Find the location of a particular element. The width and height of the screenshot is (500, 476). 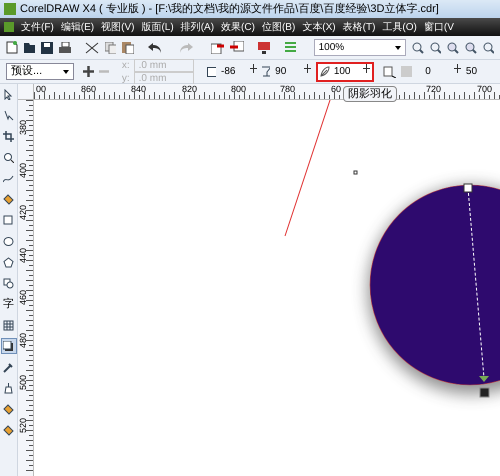

paste-icon is located at coordinates (128, 47).